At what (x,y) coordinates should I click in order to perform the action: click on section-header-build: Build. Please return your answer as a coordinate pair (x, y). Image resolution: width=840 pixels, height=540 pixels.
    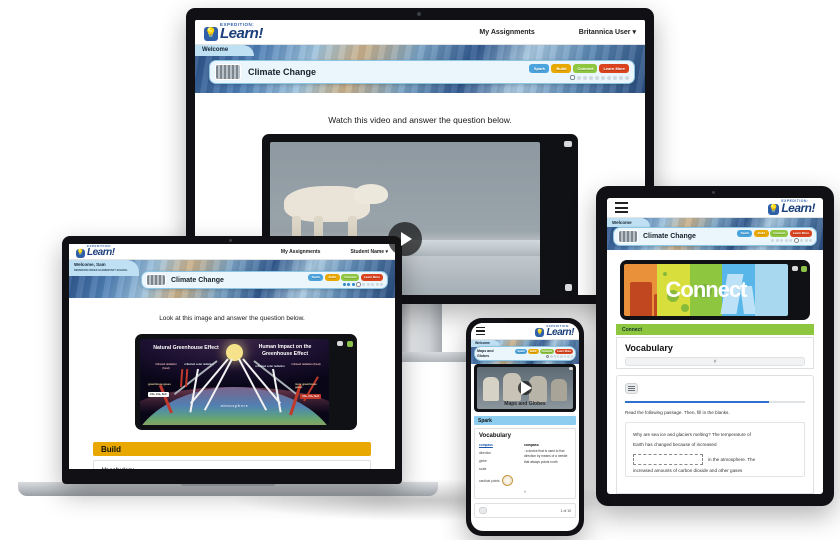
    Looking at the image, I should click on (232, 449).